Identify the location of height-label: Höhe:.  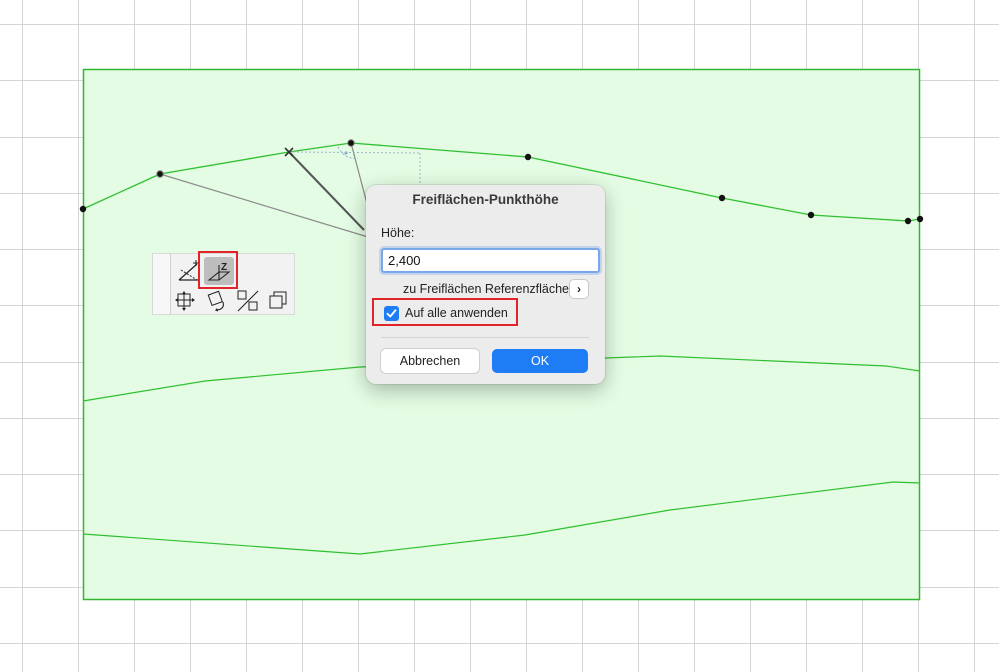
(398, 233).